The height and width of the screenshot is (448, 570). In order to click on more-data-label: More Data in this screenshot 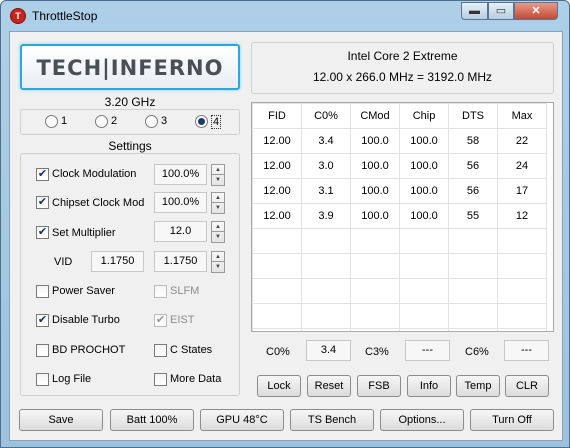, I will do `click(196, 379)`.